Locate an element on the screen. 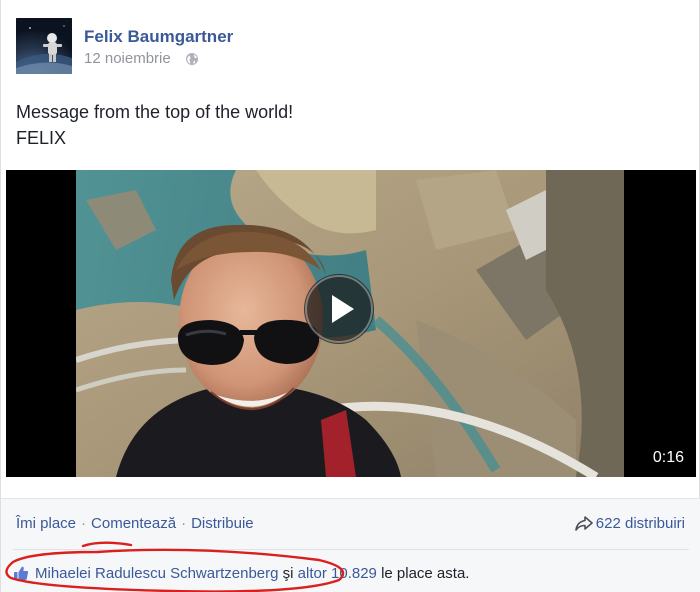 This screenshot has width=700, height=592. likes-connector: şi is located at coordinates (288, 573).